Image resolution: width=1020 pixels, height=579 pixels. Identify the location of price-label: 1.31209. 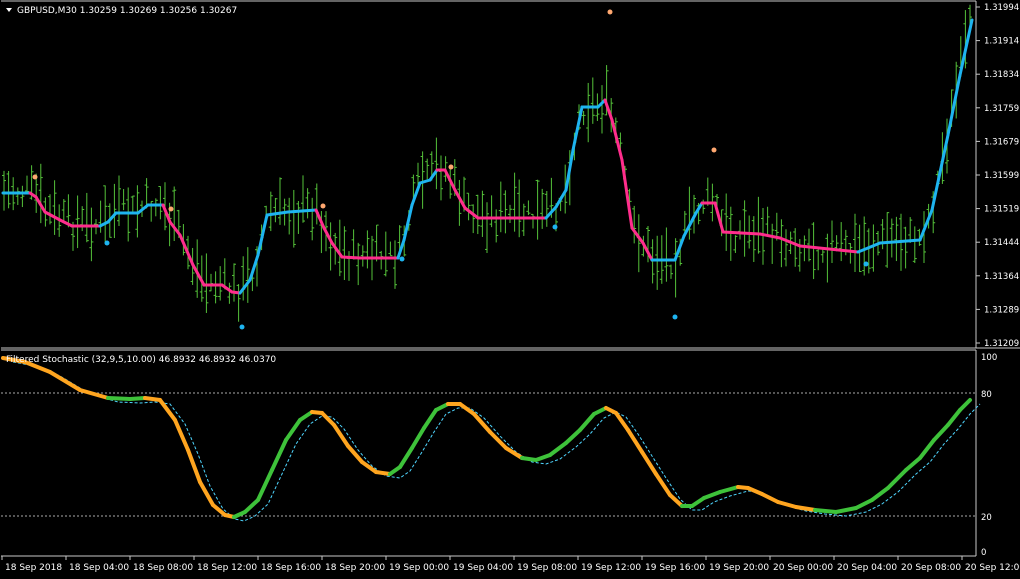
(1001, 344).